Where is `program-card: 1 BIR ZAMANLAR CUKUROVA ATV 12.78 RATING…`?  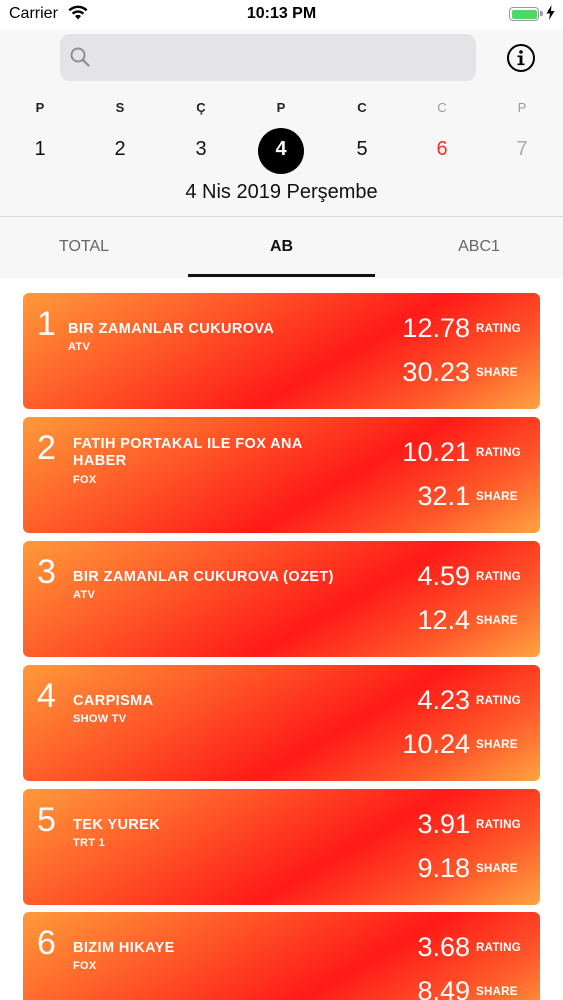
program-card: 1 BIR ZAMANLAR CUKUROVA ATV 12.78 RATING… is located at coordinates (281, 351).